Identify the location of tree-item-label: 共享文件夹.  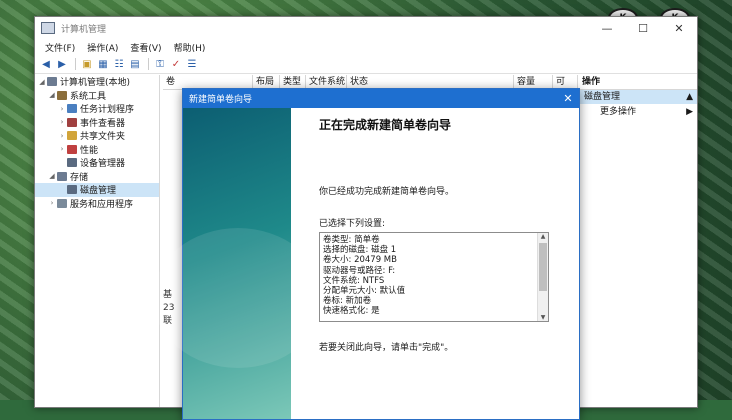
(103, 137).